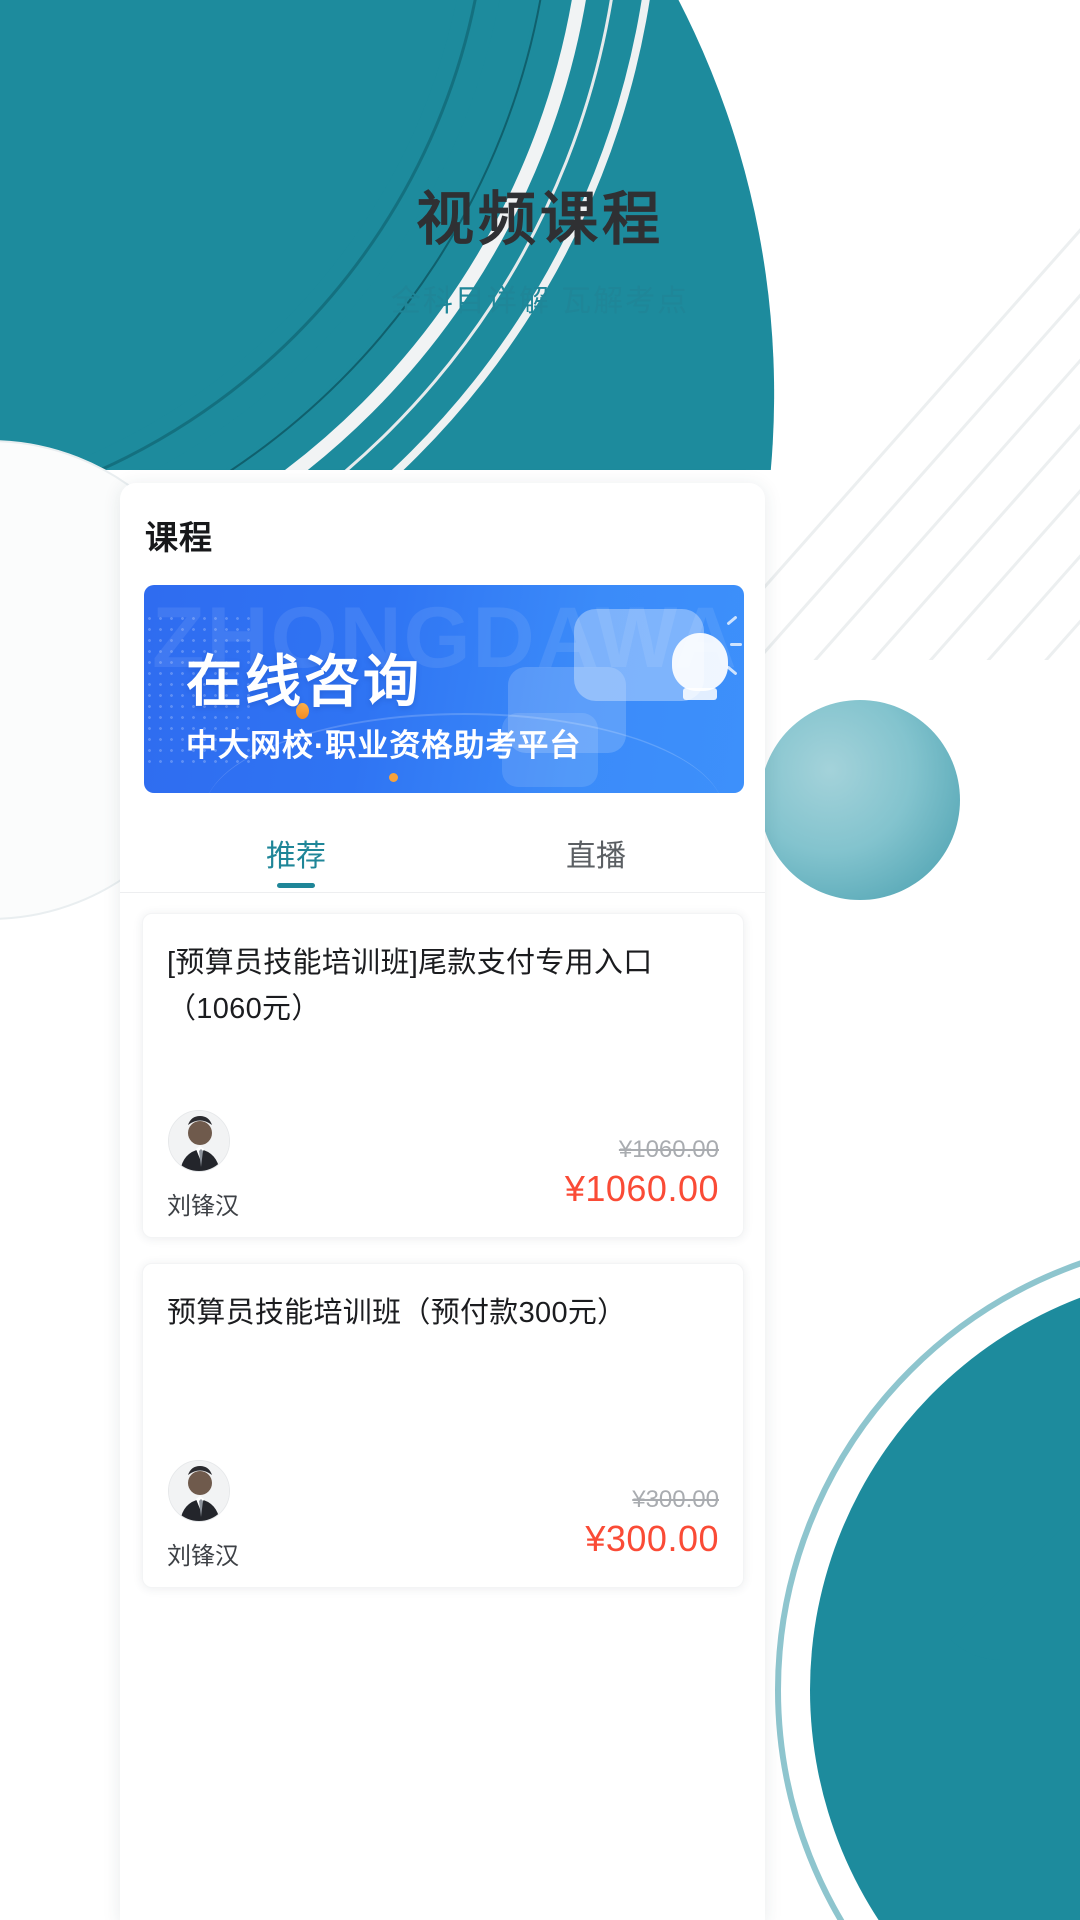 This screenshot has height=1920, width=1080. What do you see at coordinates (304, 681) in the screenshot?
I see `promo-headline: 在线咨询` at bounding box center [304, 681].